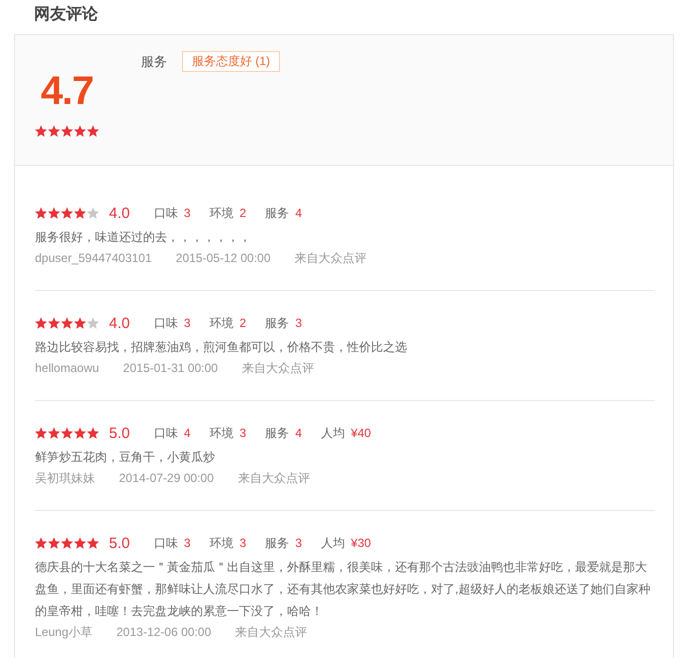 The image size is (688, 658). What do you see at coordinates (93, 258) in the screenshot?
I see `reviewer-name: dpuser_59447403101` at bounding box center [93, 258].